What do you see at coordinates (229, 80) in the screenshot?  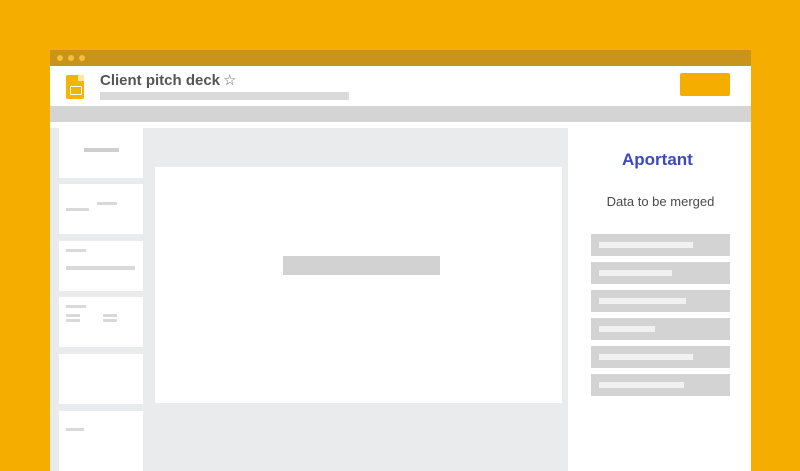 I see `star-icon: ☆` at bounding box center [229, 80].